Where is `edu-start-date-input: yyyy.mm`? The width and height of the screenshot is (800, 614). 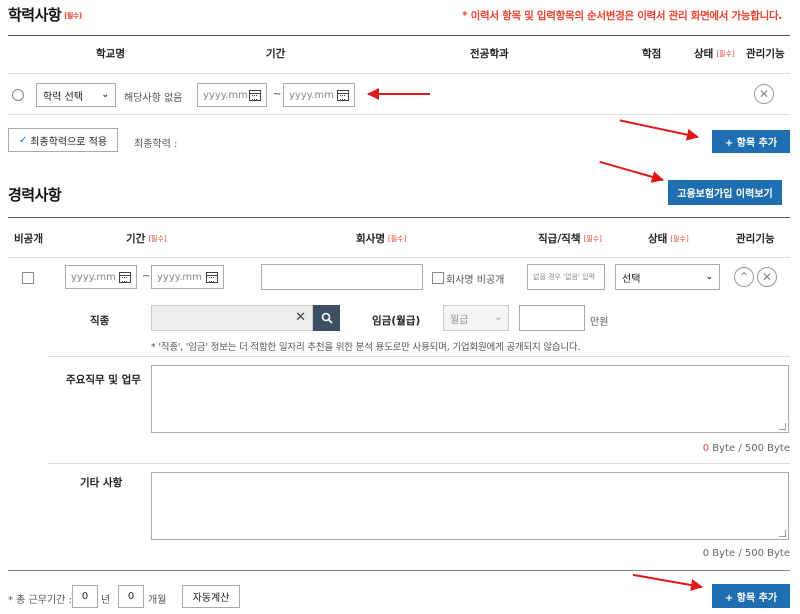
edu-start-date-input: yyyy.mm is located at coordinates (232, 95).